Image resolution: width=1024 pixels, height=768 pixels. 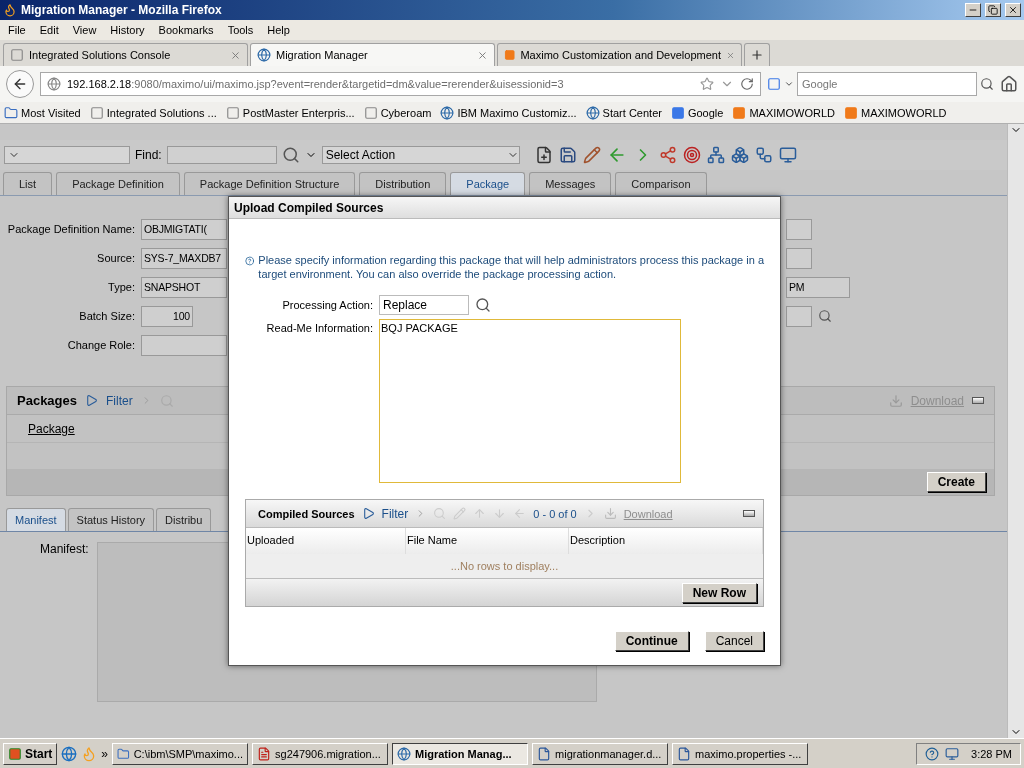 What do you see at coordinates (184, 258) in the screenshot?
I see `text-field: SYS-7_MAXDB7` at bounding box center [184, 258].